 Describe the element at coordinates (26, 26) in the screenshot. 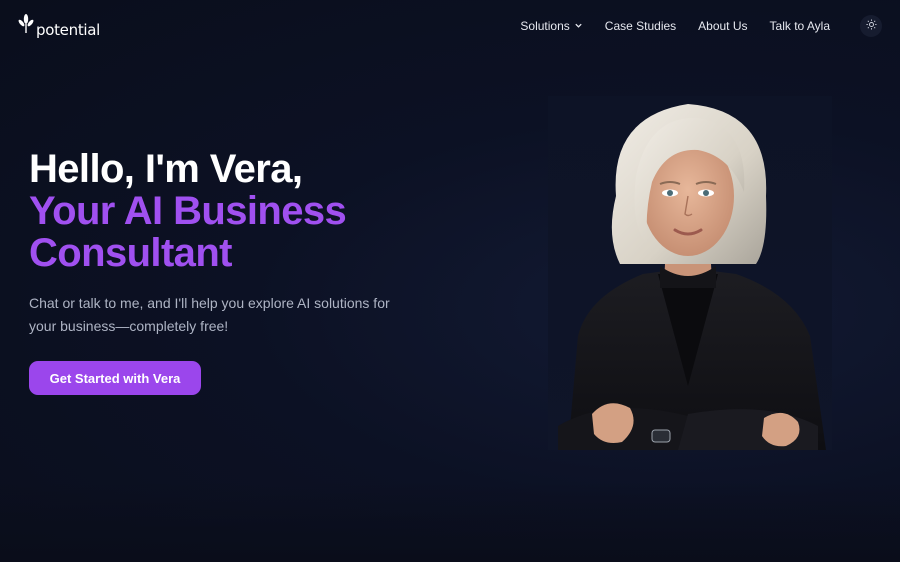

I see `leaf-logo-icon` at that location.